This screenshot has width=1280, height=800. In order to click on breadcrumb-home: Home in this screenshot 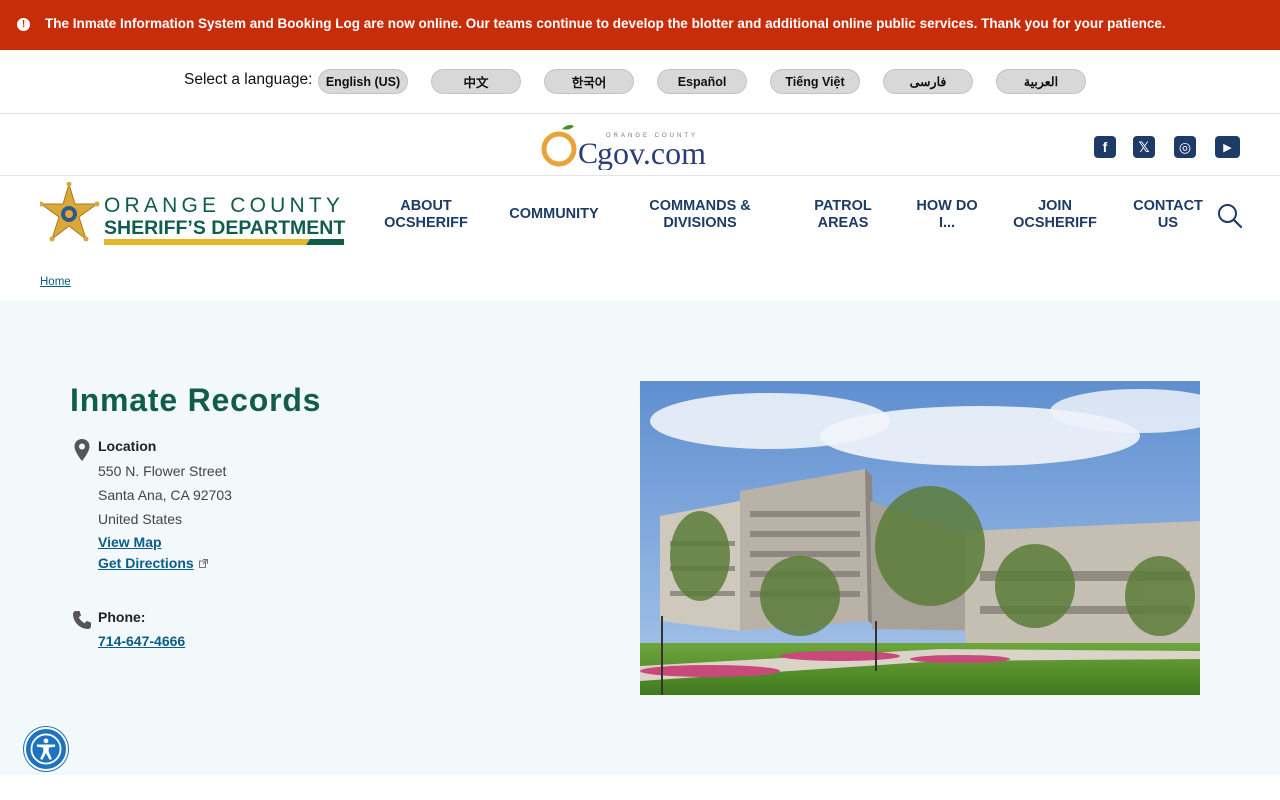, I will do `click(55, 282)`.